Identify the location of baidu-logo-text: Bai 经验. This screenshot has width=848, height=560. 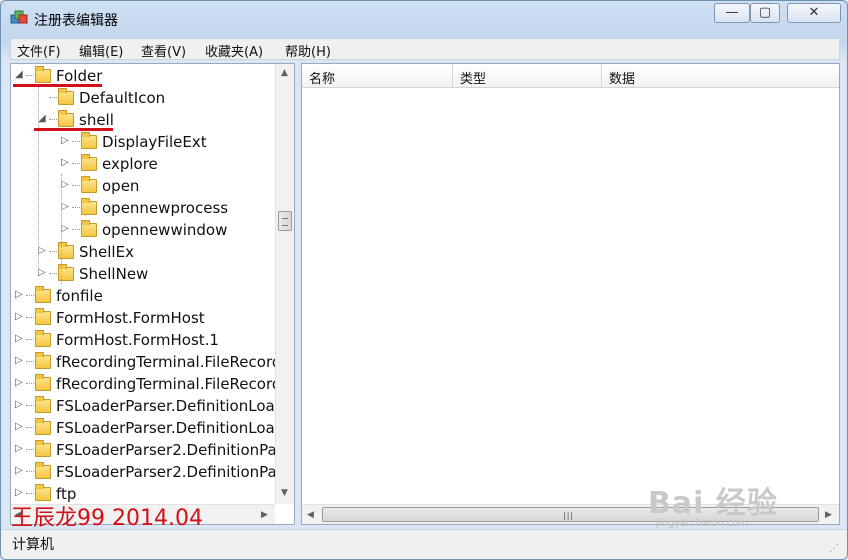
(713, 503).